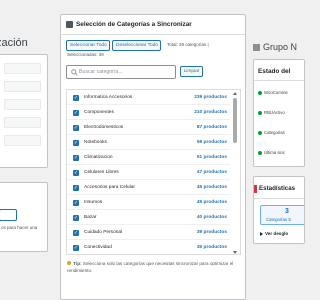  Describe the element at coordinates (77, 263) in the screenshot. I see `tip-label: Tip:` at that location.